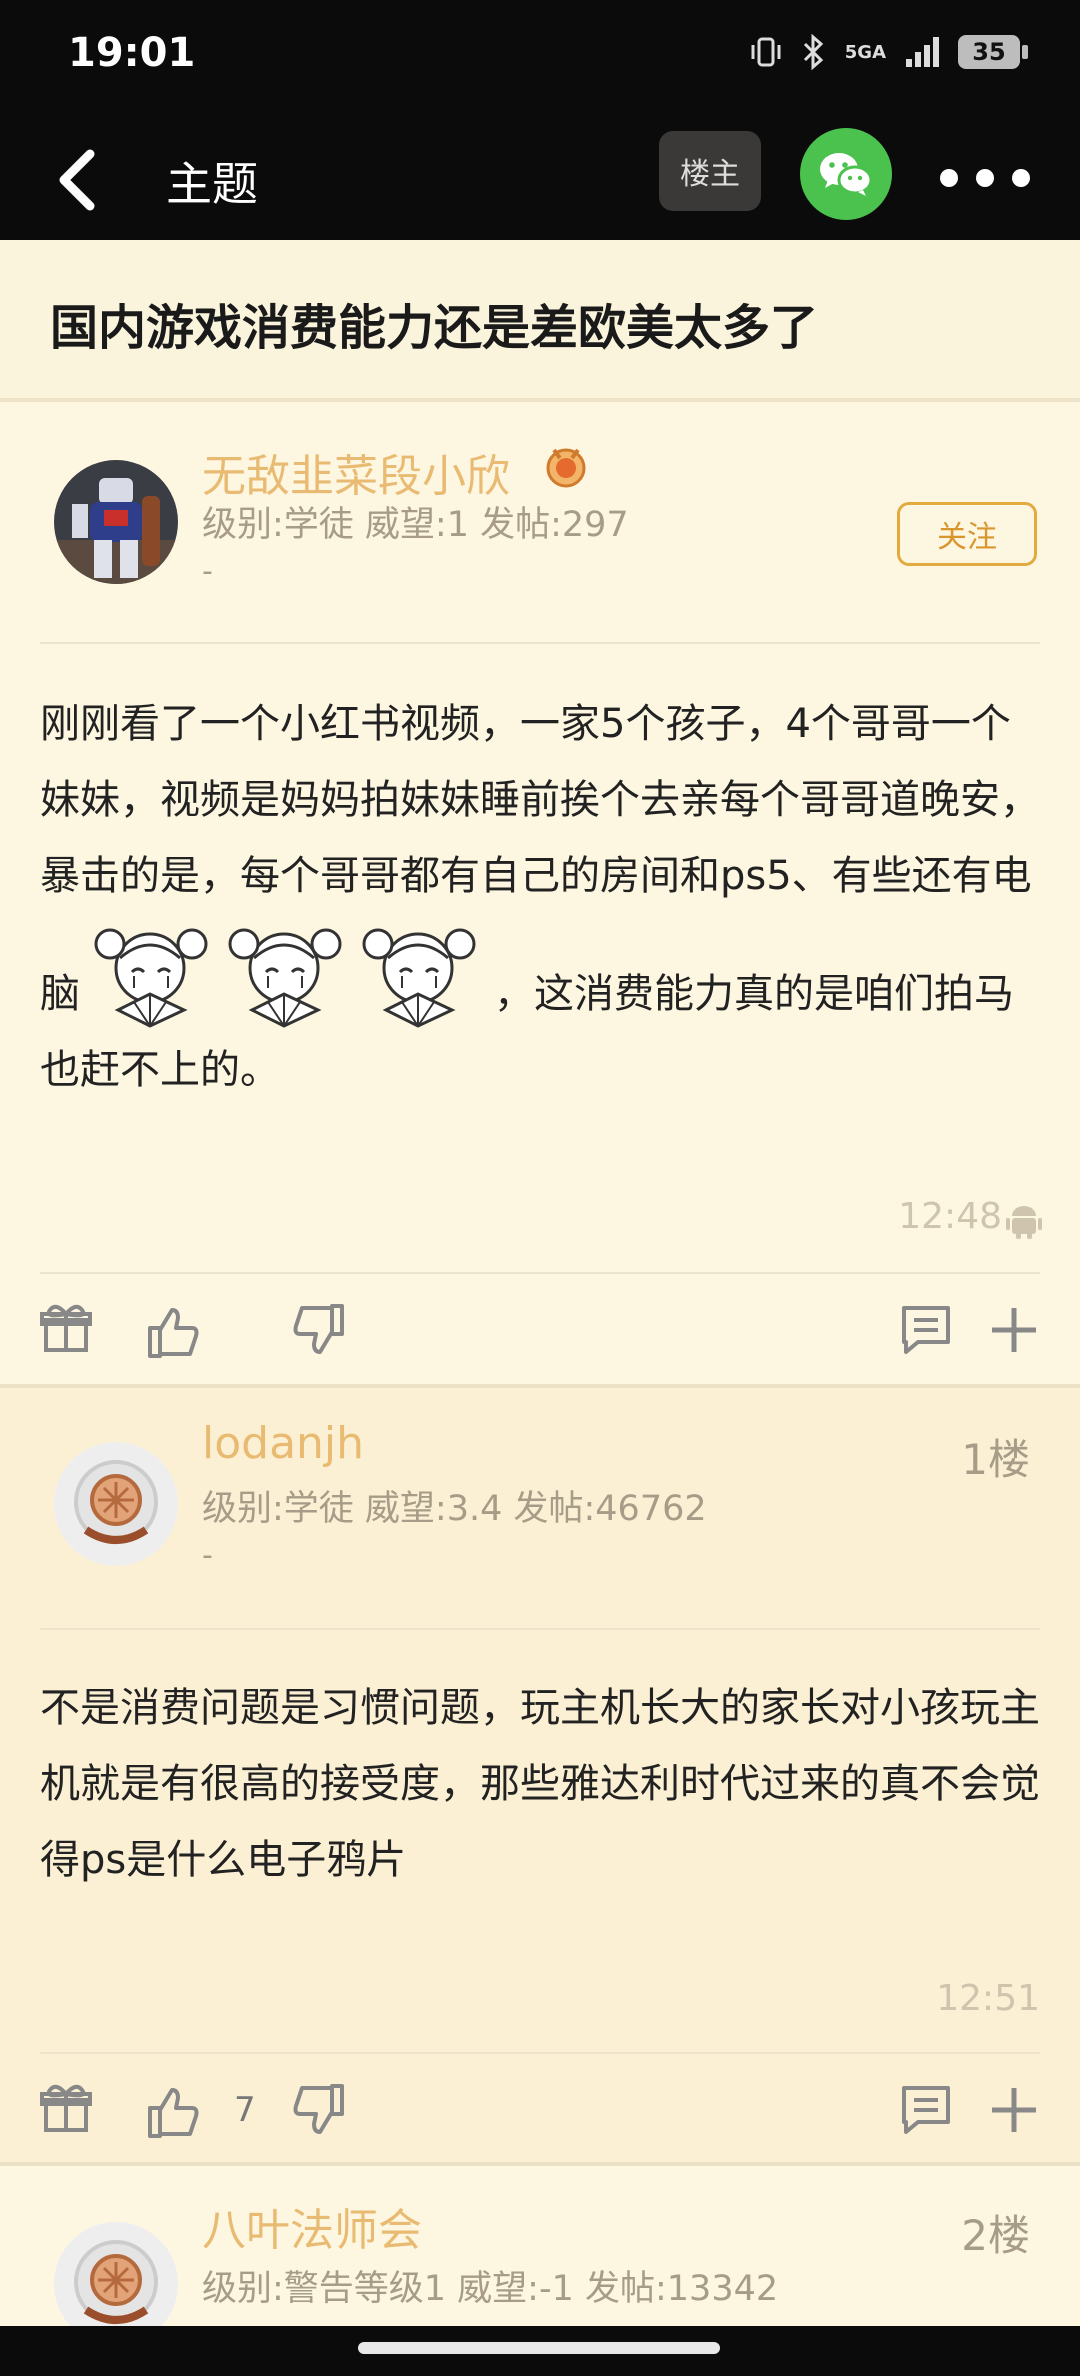 The height and width of the screenshot is (2376, 1080). Describe the element at coordinates (995, 2235) in the screenshot. I see `floor-number: 2楼` at that location.